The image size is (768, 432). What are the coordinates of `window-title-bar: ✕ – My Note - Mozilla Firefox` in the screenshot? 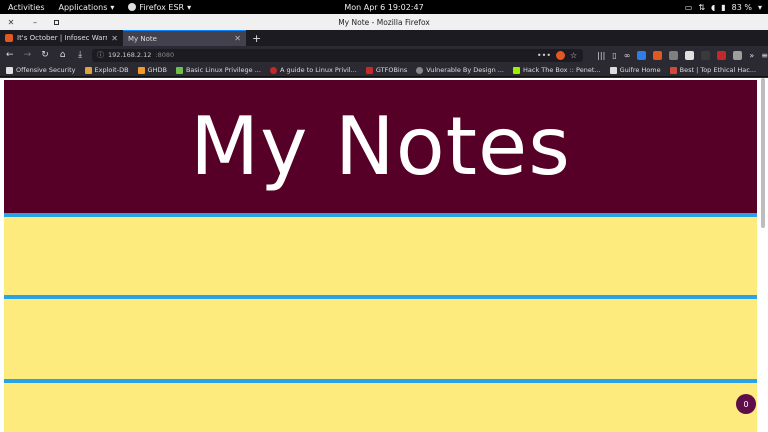 It's located at (384, 22).